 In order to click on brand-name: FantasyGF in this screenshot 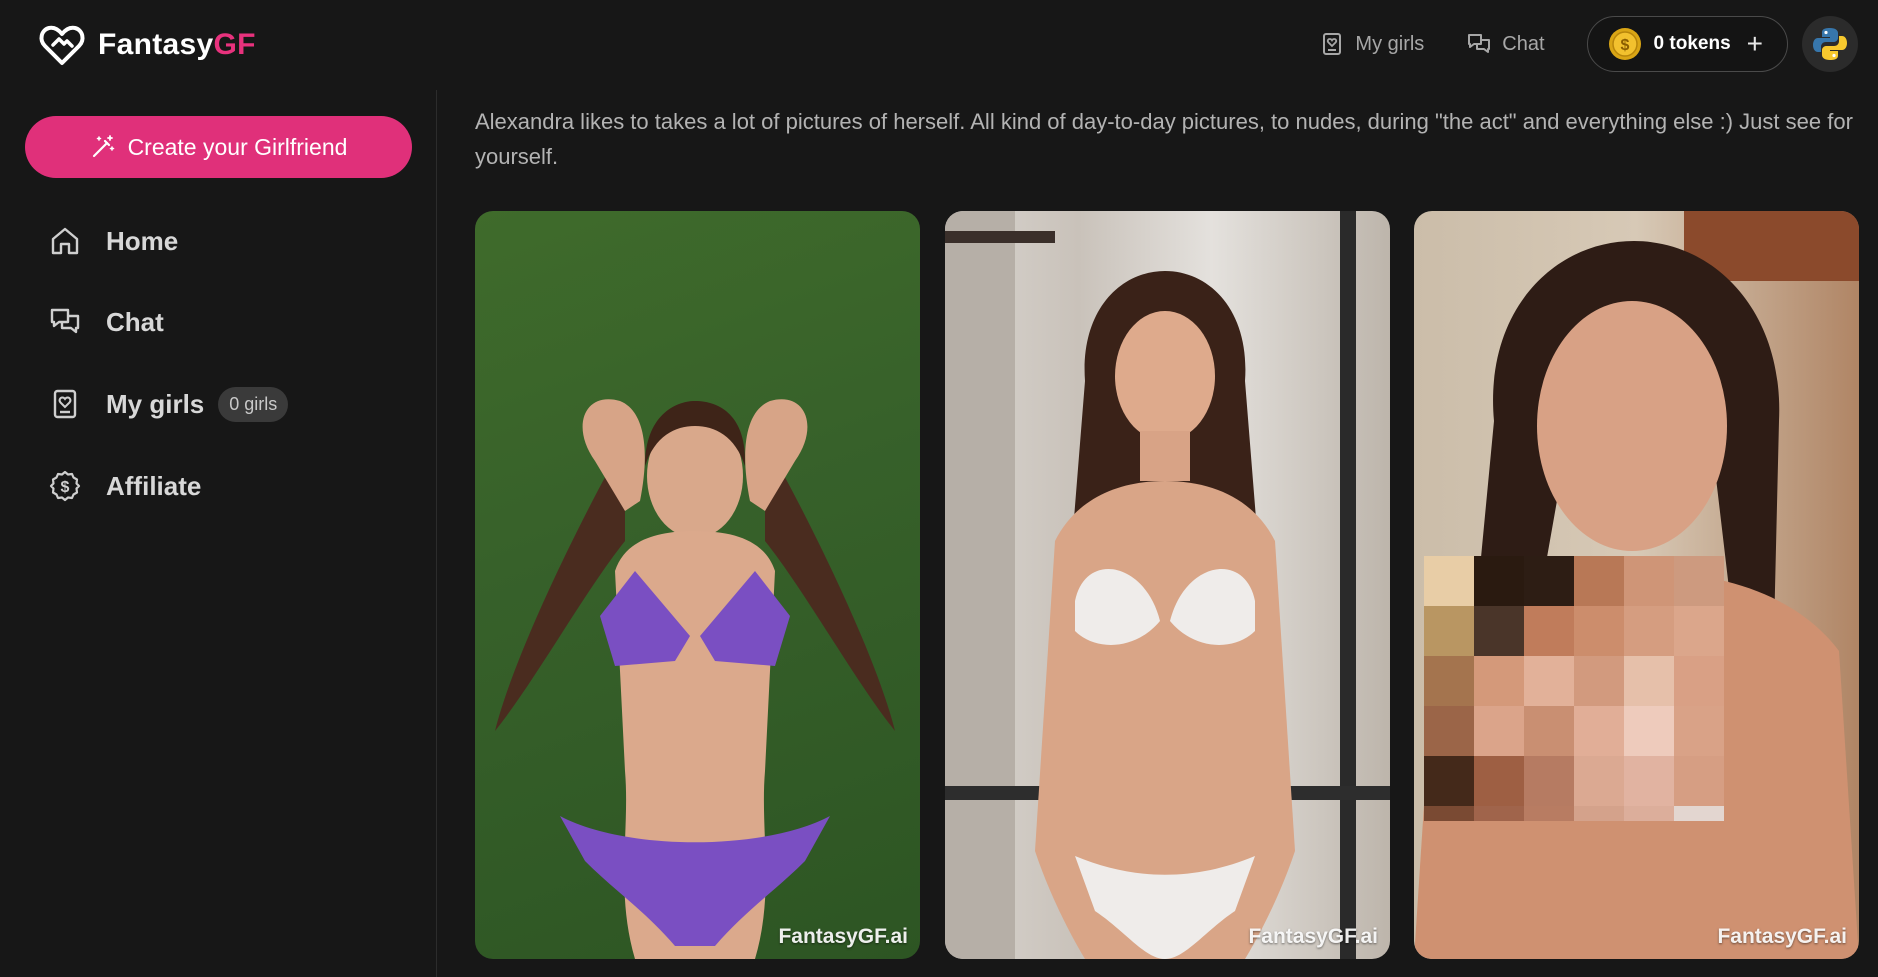, I will do `click(177, 45)`.